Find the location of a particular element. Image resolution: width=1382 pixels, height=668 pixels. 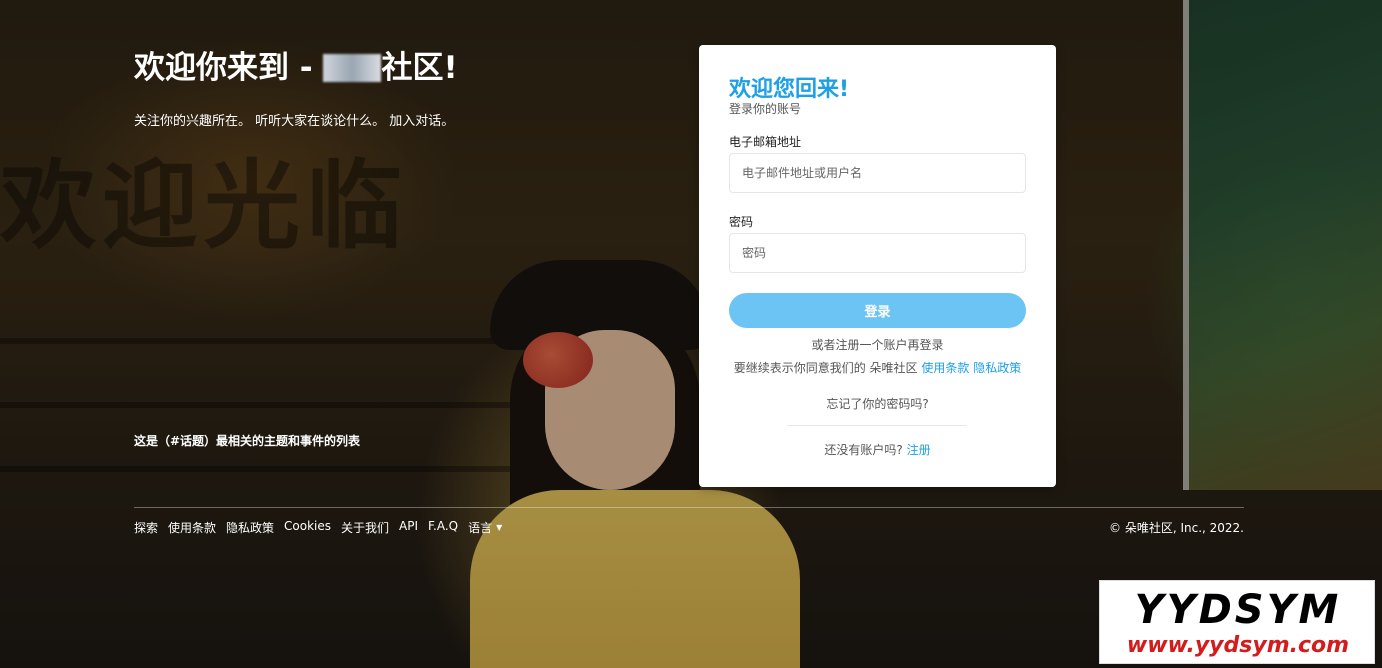

email-label: 电子邮箱地址 is located at coordinates (765, 142).